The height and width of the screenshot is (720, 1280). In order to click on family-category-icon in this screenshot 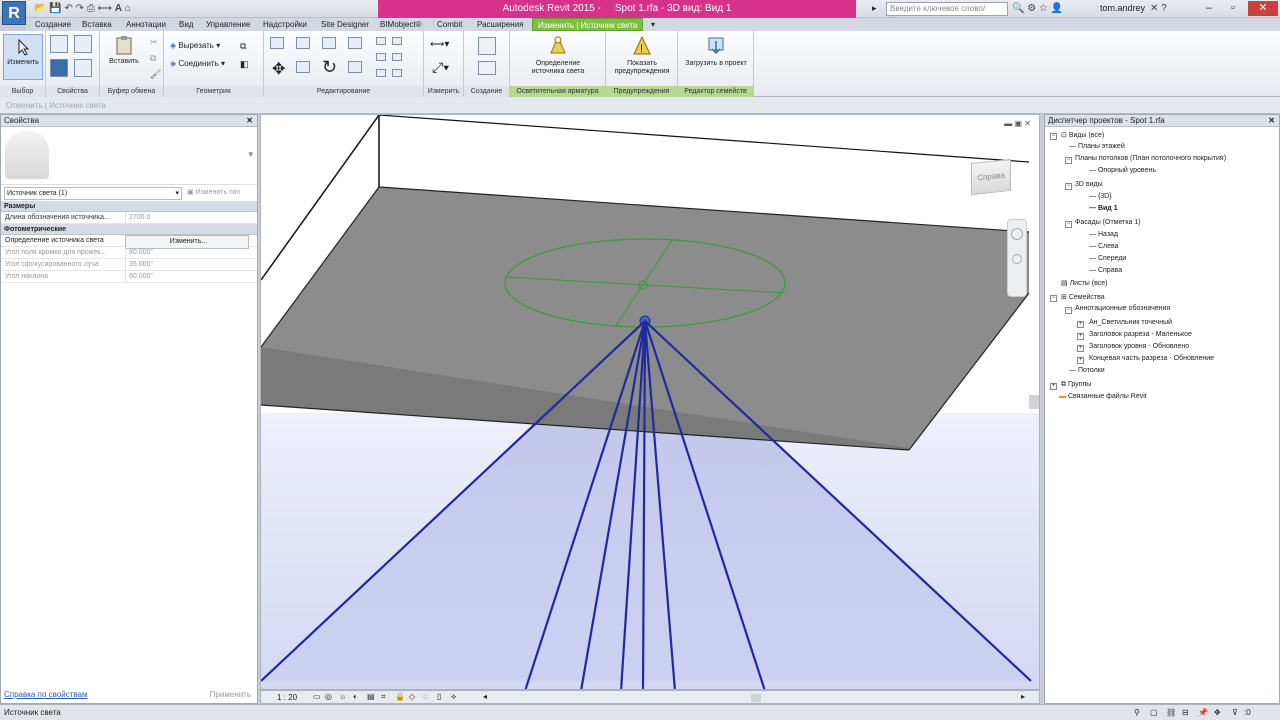, I will do `click(83, 68)`.